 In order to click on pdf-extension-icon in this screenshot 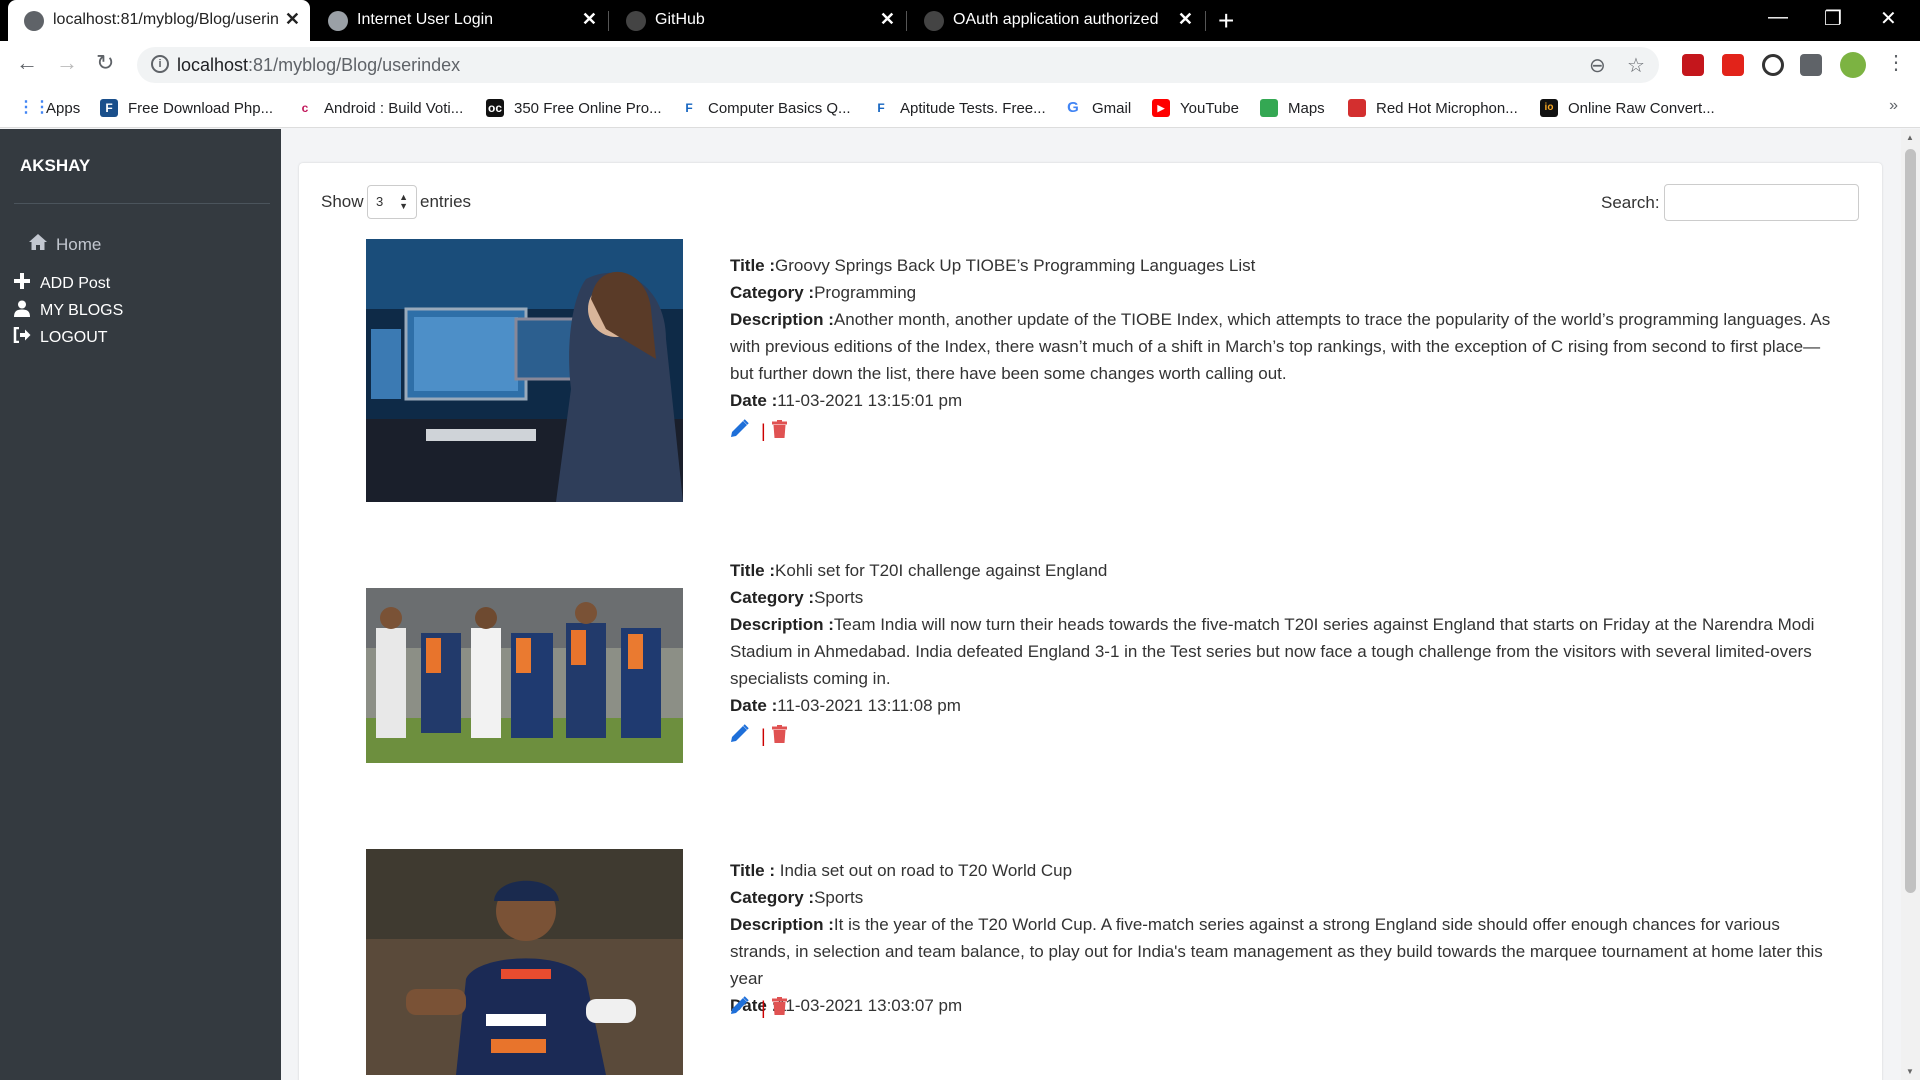, I will do `click(1733, 65)`.